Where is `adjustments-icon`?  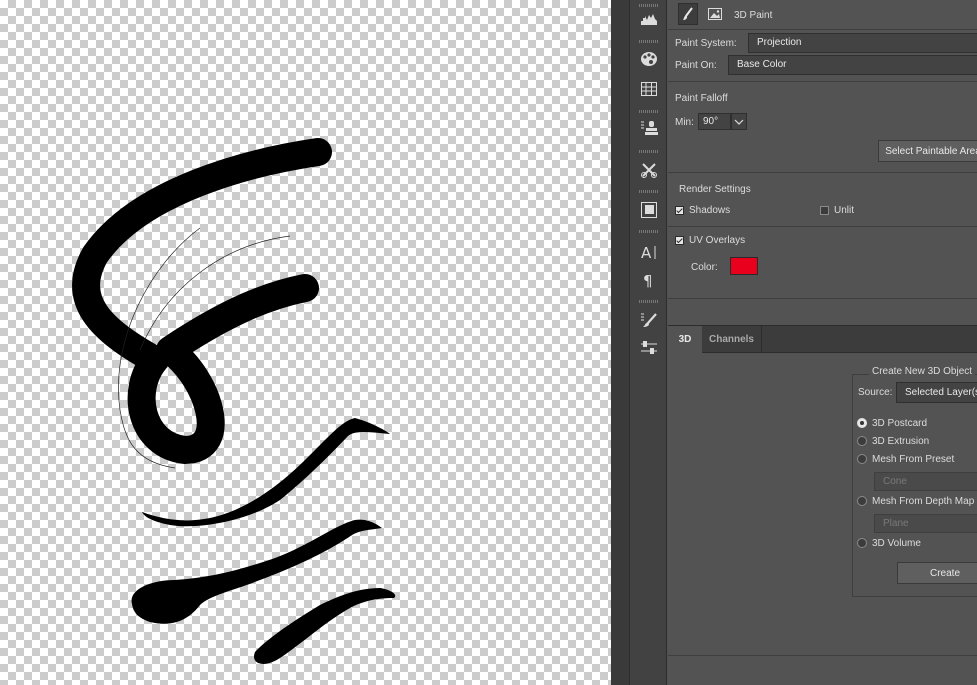 adjustments-icon is located at coordinates (649, 210).